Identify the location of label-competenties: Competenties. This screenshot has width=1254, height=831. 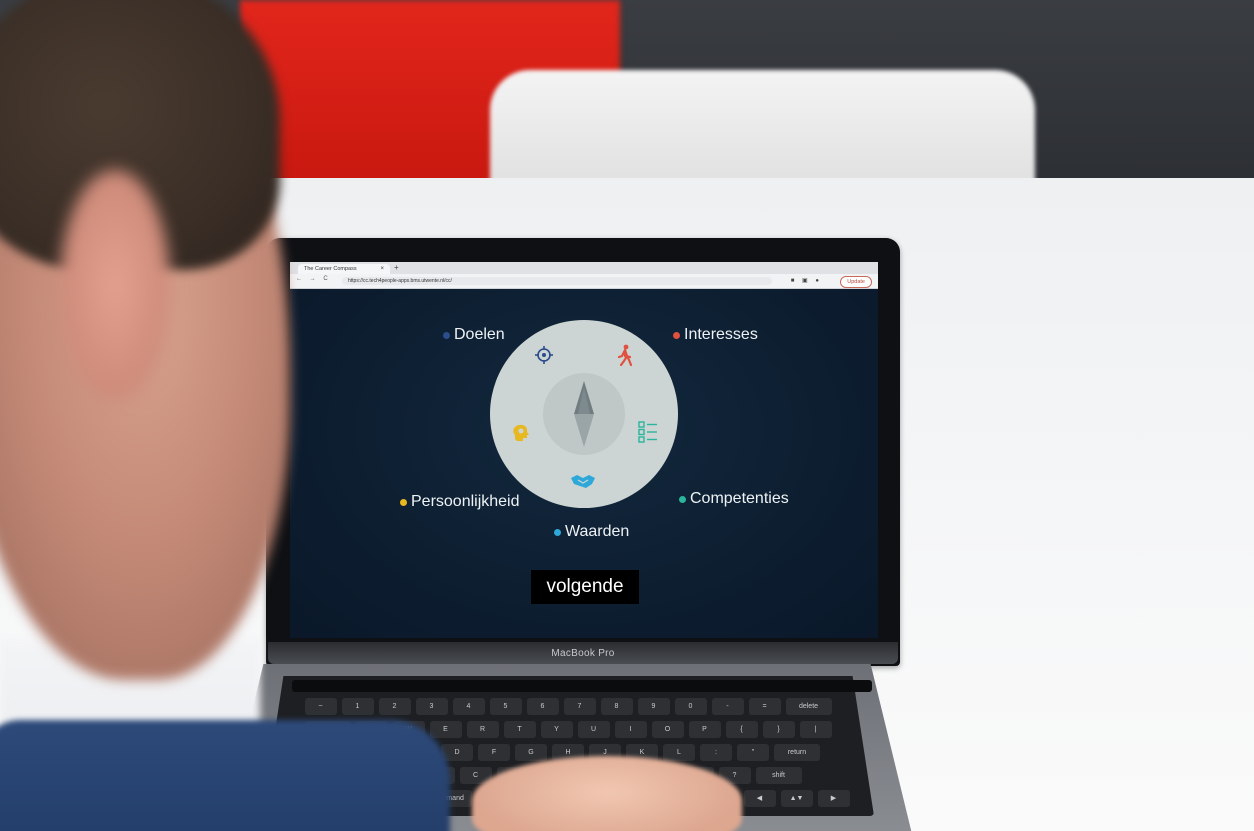
(734, 499).